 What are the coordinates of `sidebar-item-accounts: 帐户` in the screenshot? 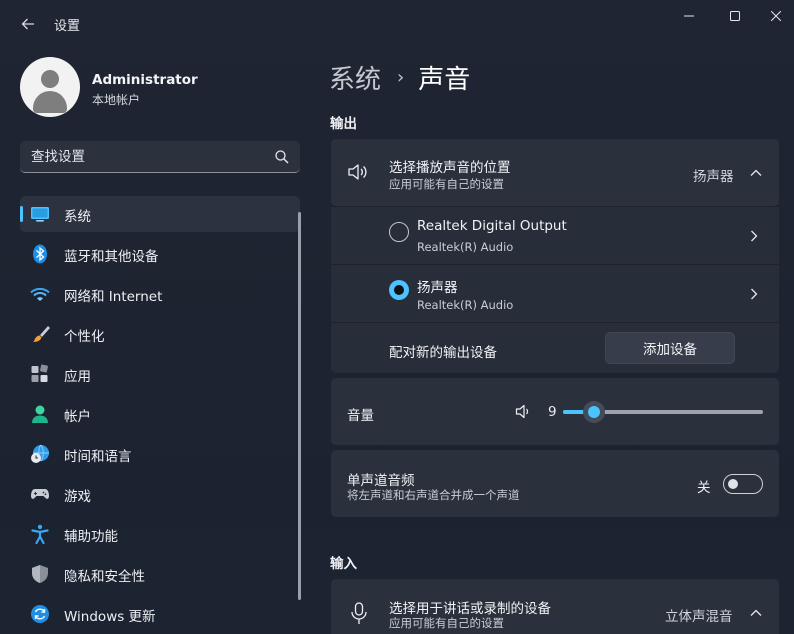 It's located at (160, 414).